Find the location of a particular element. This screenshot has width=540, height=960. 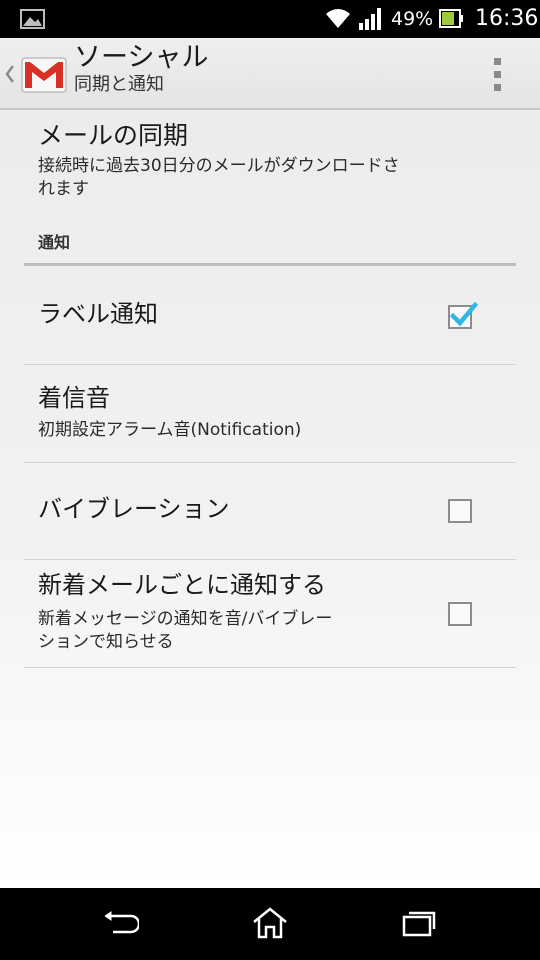

home-icon is located at coordinates (270, 923).